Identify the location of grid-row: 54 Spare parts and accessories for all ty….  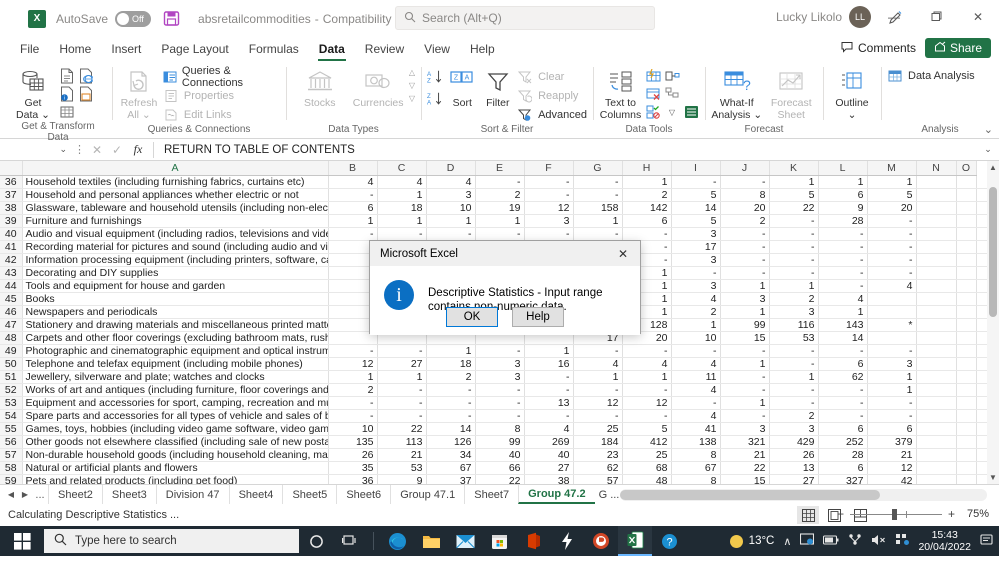
(499, 416).